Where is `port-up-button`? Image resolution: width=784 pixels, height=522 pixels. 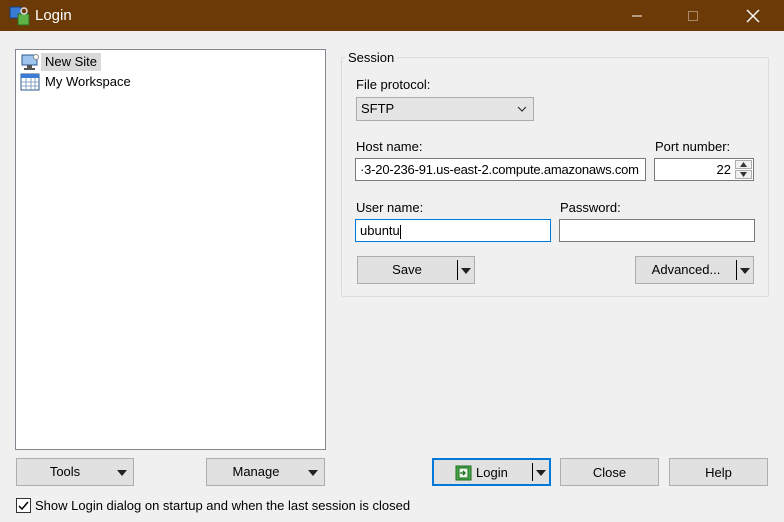
port-up-button is located at coordinates (743, 164).